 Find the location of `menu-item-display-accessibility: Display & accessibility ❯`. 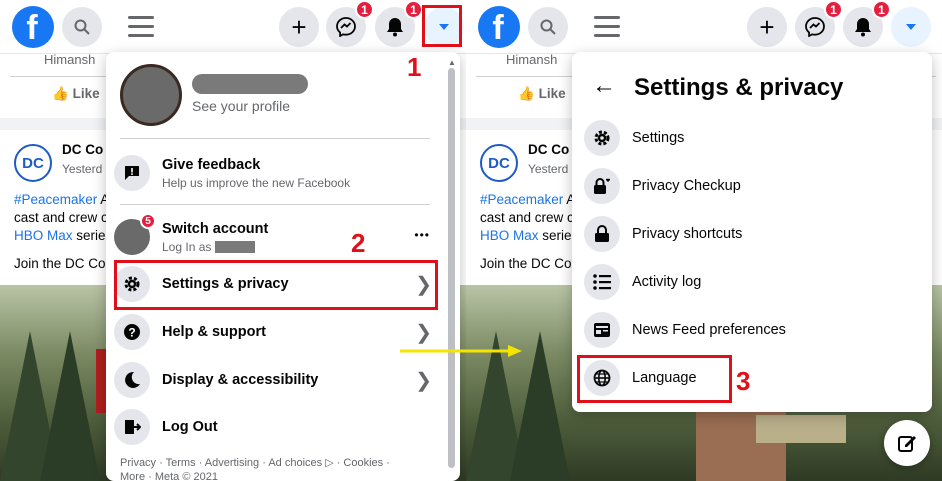

menu-item-display-accessibility: Display & accessibility ❯ is located at coordinates (276, 380).